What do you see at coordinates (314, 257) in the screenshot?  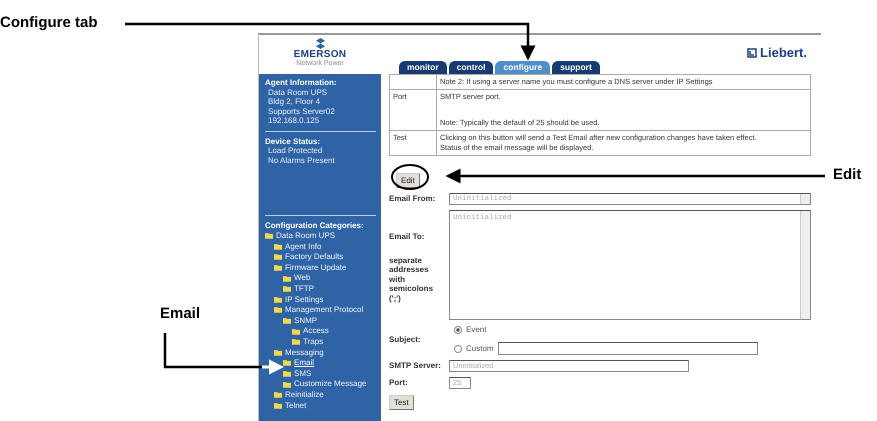 I see `category-link: Factory Defaults` at bounding box center [314, 257].